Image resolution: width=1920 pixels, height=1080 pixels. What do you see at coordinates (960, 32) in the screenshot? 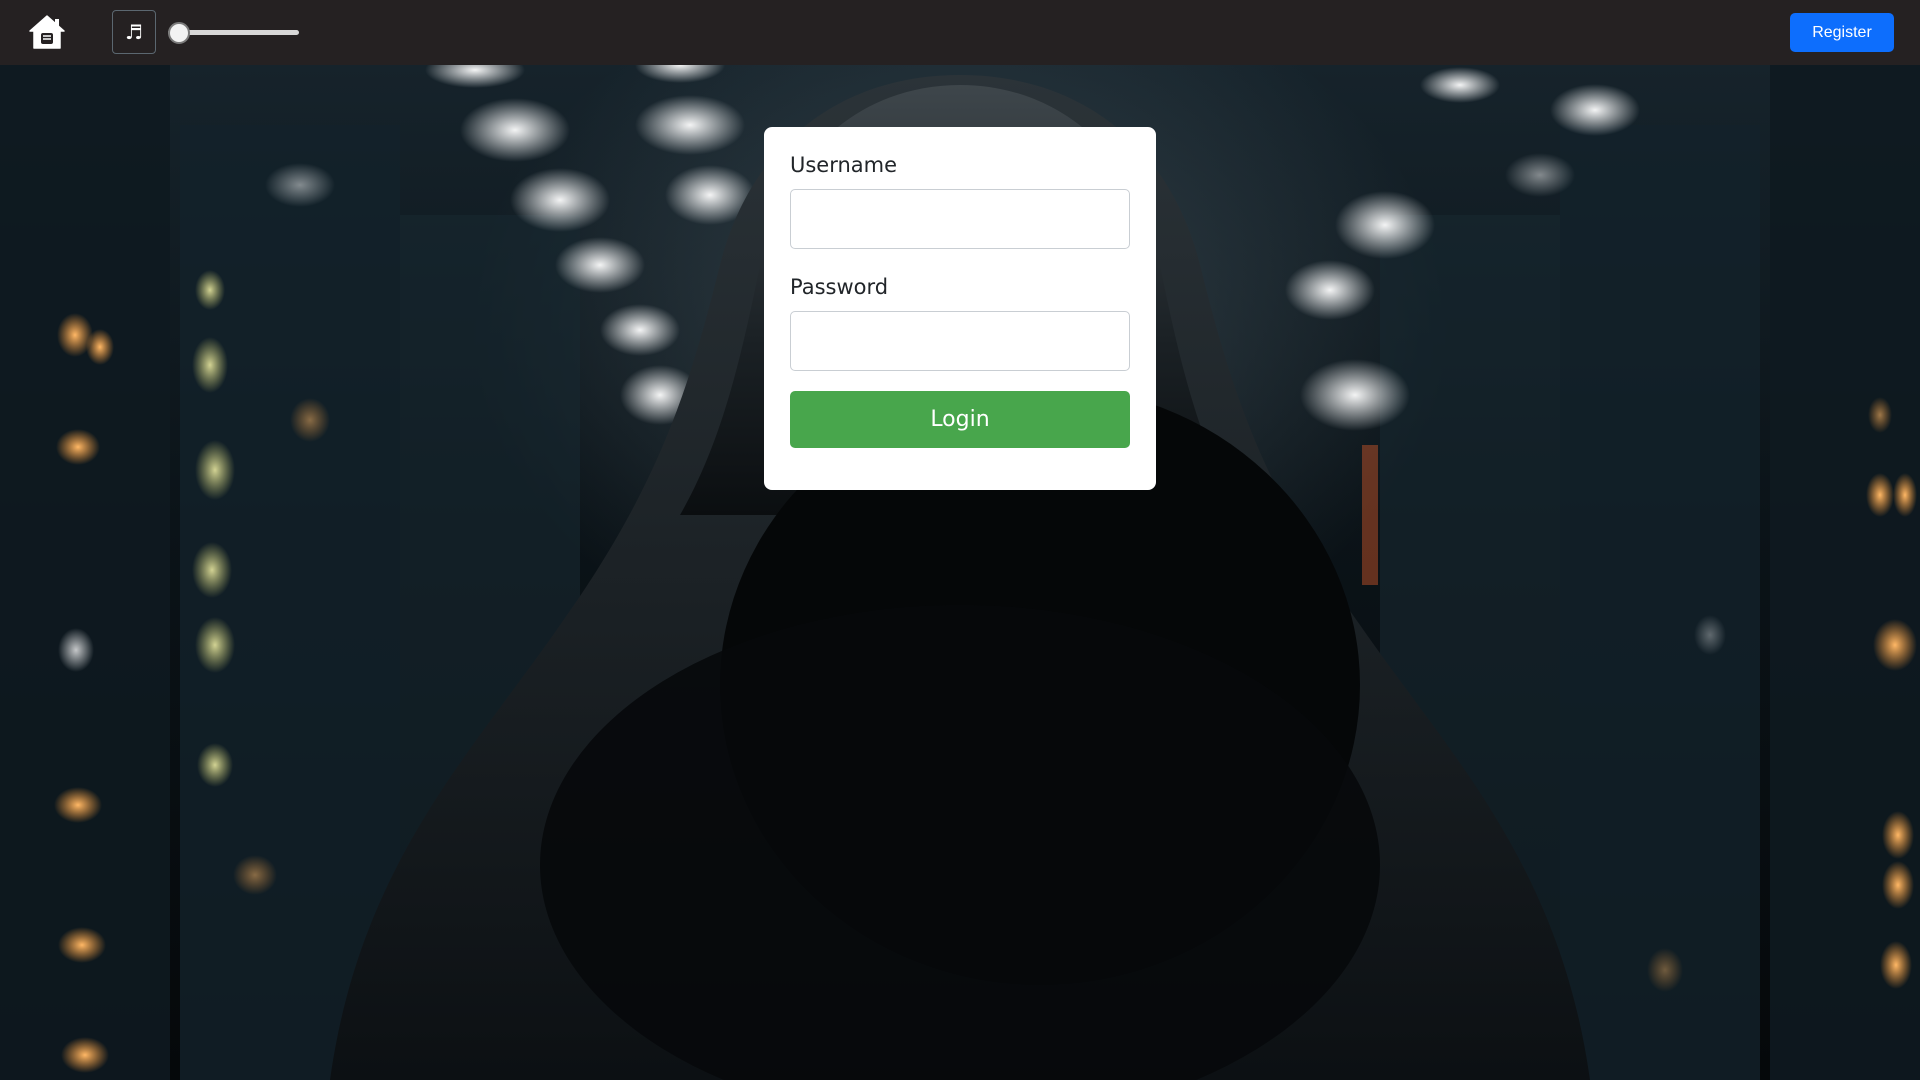
I see `top-bar: ♬ Register` at bounding box center [960, 32].